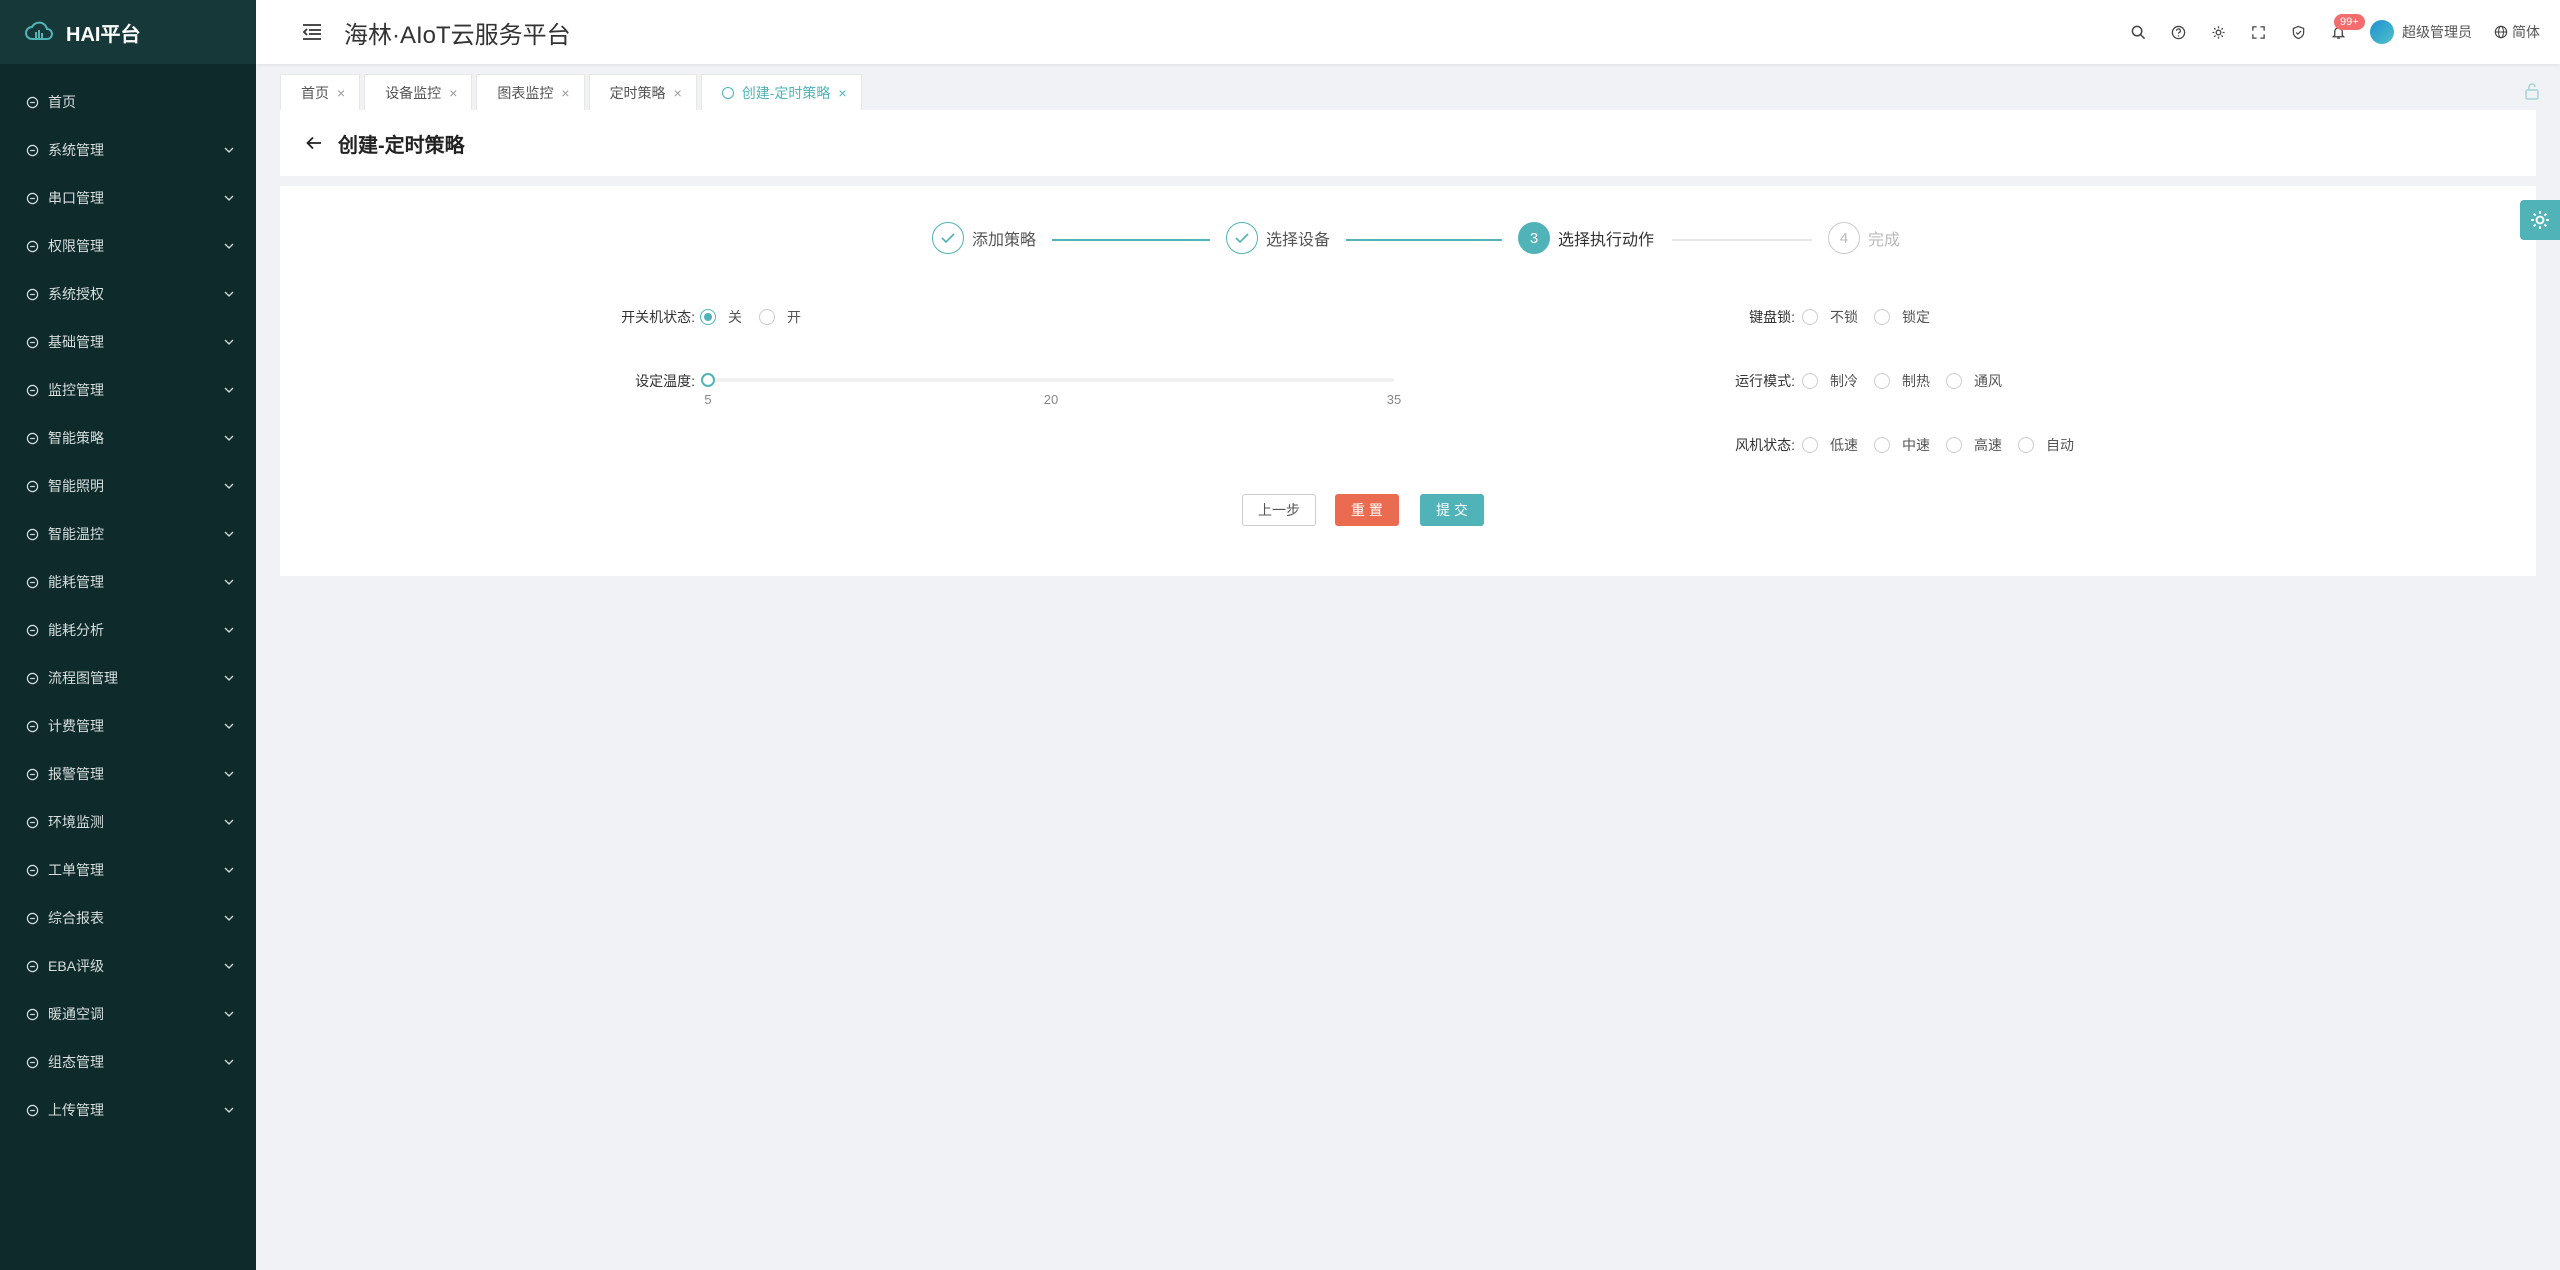 This screenshot has width=2560, height=1270. Describe the element at coordinates (1974, 381) in the screenshot. I see `mode-vent-radio: 通风` at that location.